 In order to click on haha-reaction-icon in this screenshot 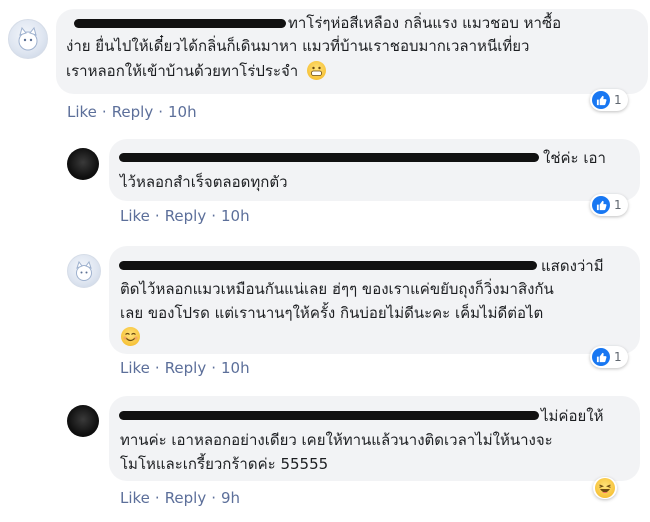, I will do `click(605, 488)`.